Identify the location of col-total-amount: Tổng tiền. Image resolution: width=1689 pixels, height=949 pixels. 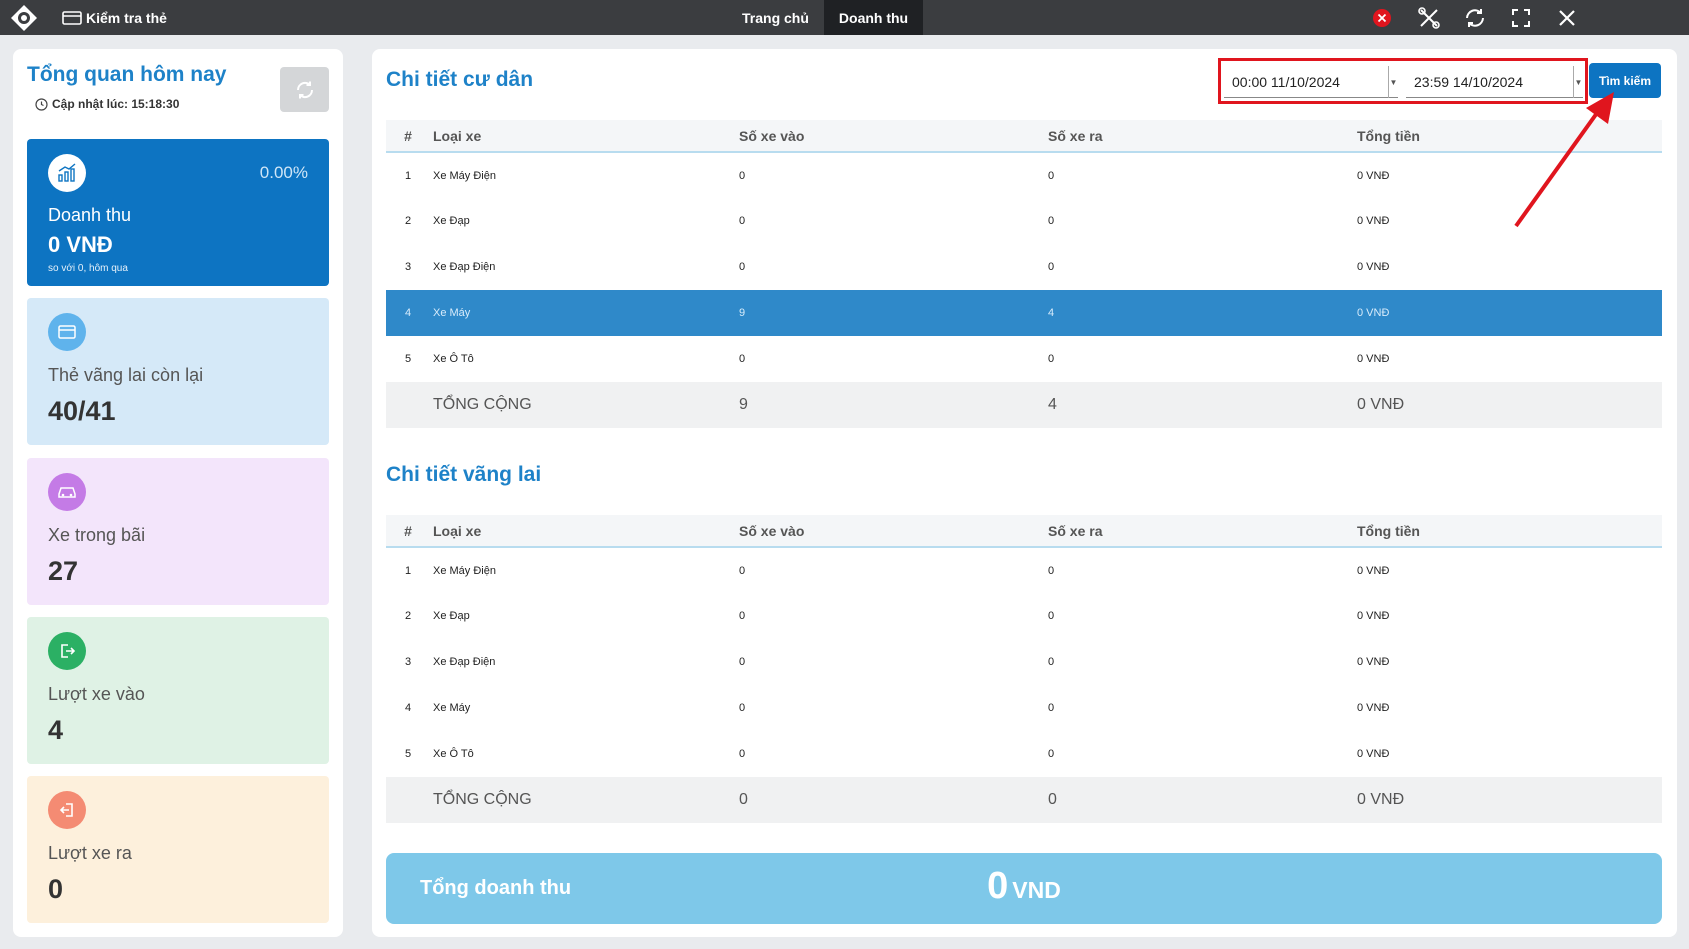
(1509, 136).